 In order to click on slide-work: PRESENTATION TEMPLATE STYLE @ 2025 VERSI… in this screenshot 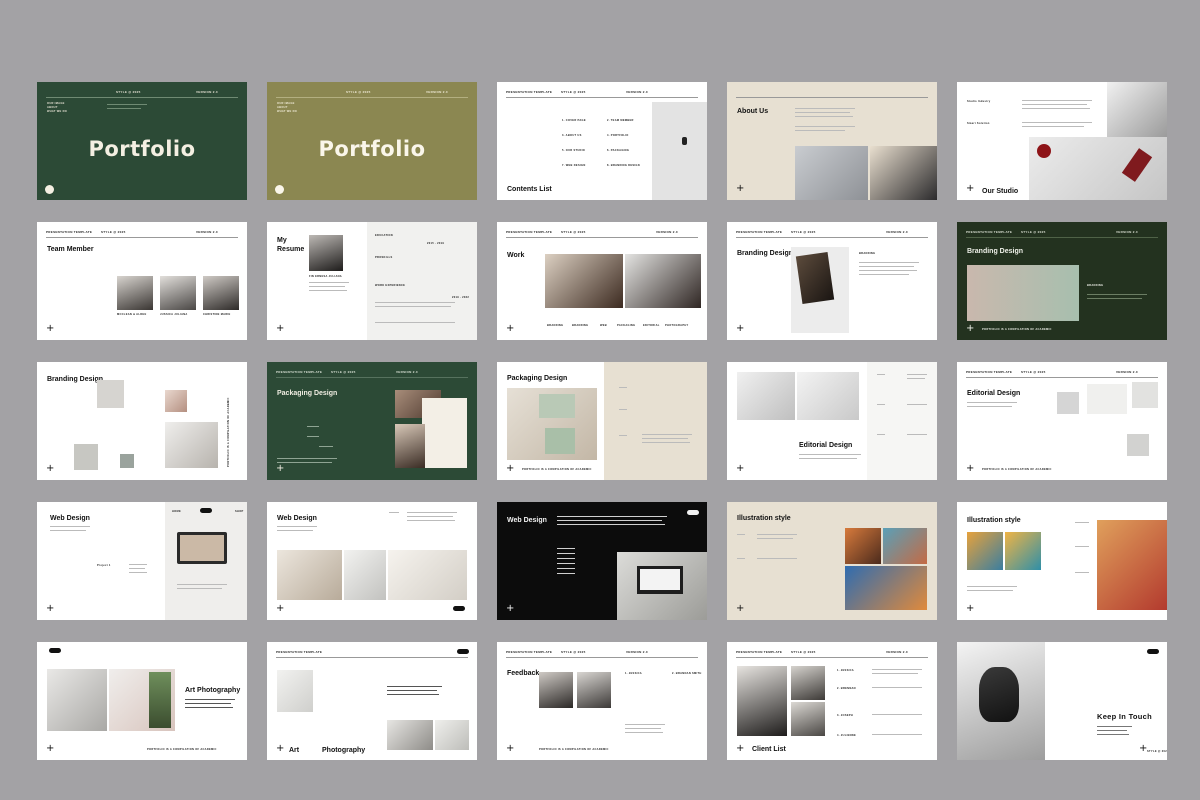, I will do `click(602, 281)`.